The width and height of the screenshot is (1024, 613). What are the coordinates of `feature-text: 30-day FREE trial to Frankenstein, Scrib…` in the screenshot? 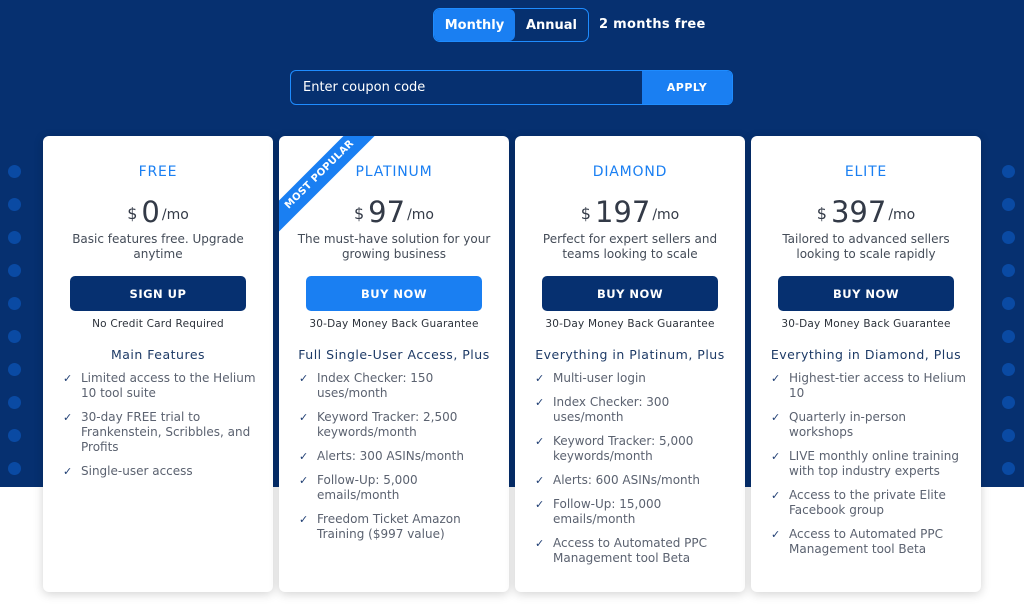 It's located at (166, 432).